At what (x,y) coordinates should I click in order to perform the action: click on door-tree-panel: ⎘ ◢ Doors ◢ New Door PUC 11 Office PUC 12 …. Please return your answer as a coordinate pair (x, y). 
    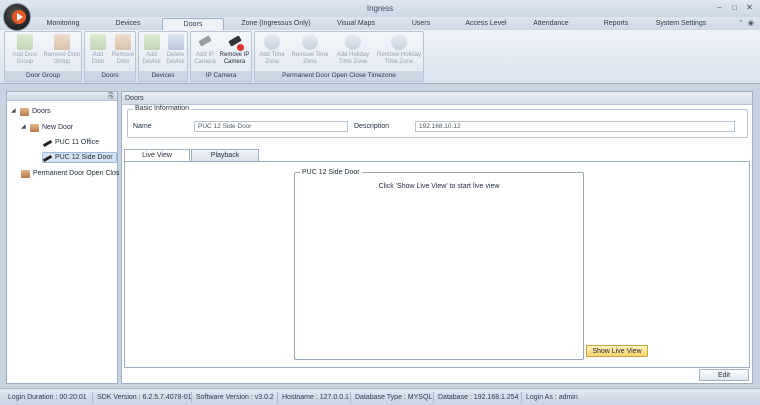
    Looking at the image, I should click on (62, 237).